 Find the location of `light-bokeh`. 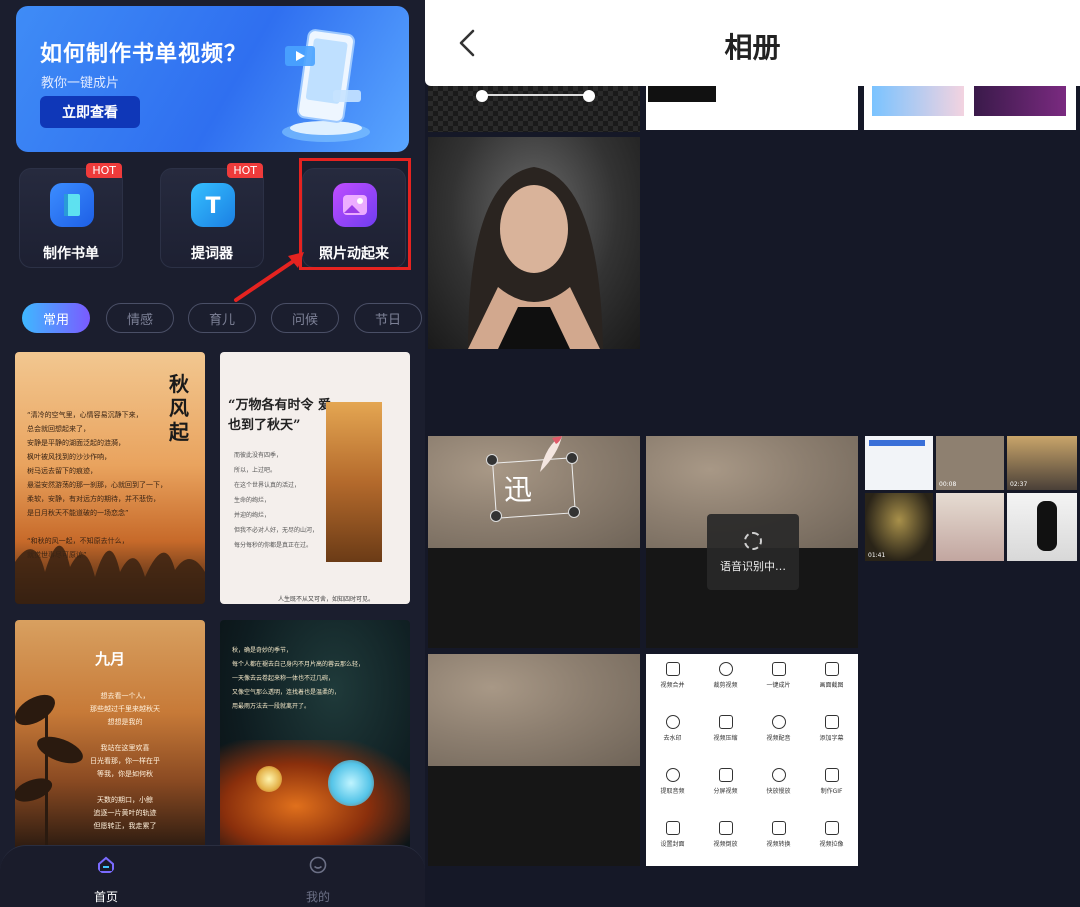

light-bokeh is located at coordinates (269, 779).